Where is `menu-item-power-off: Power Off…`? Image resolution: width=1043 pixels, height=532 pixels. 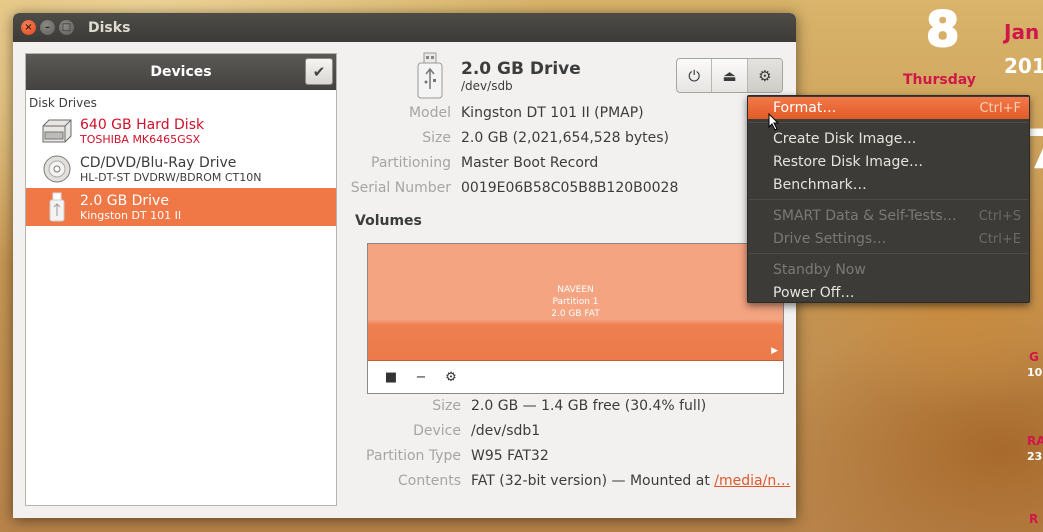
menu-item-power-off: Power Off… is located at coordinates (888, 293).